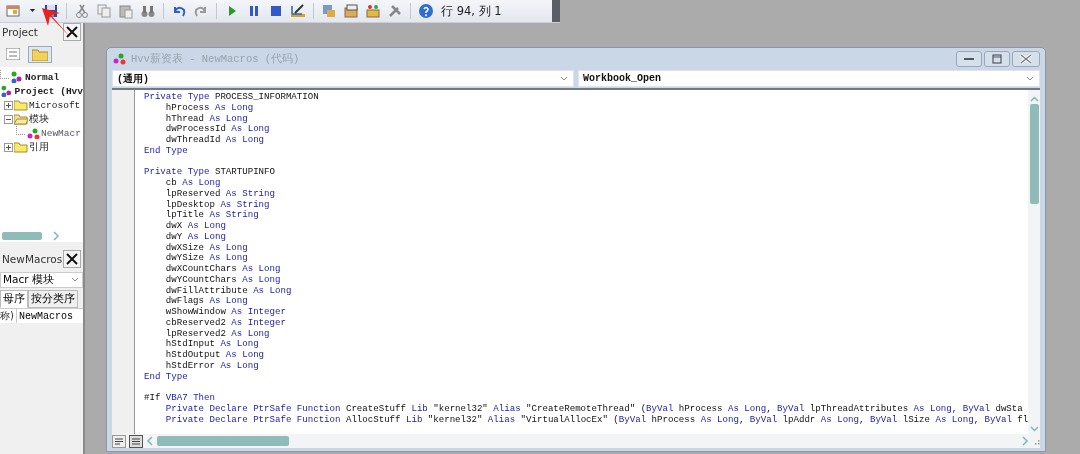 Image resolution: width=1080 pixels, height=454 pixels. I want to click on toolbar-grip, so click(556, 11).